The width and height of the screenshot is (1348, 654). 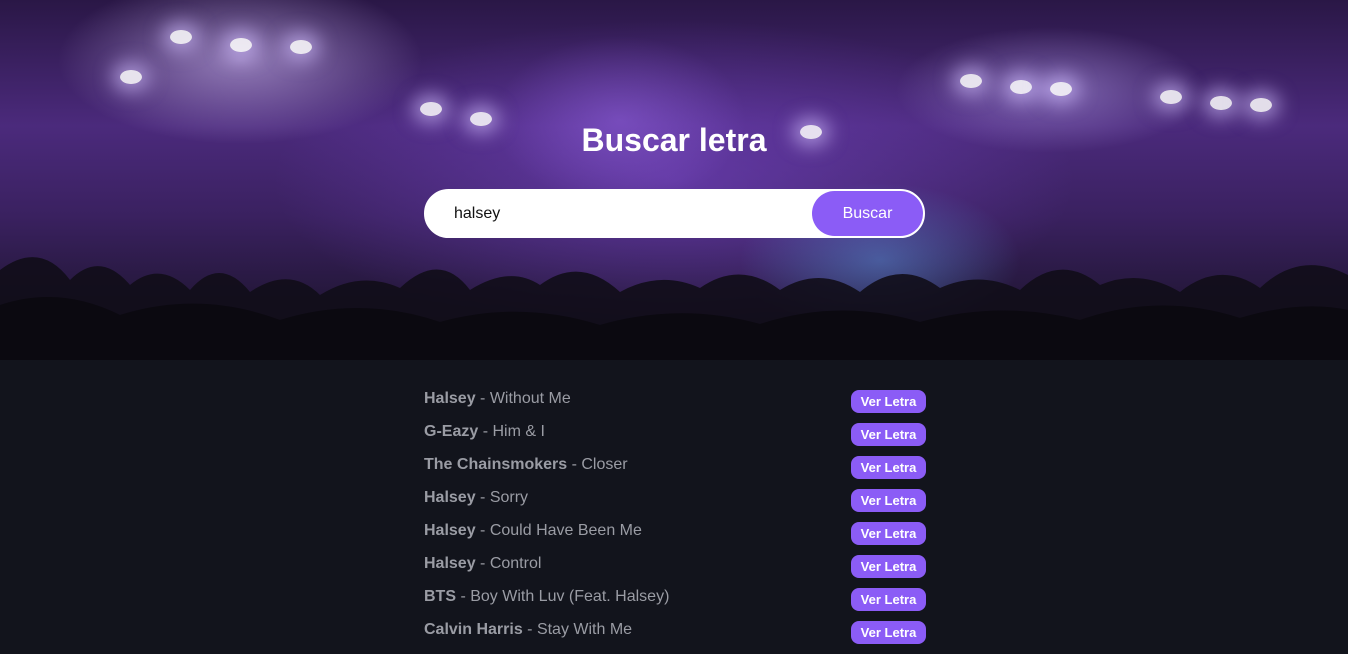 What do you see at coordinates (675, 437) in the screenshot?
I see `list-item: G-Eazy - Him & I Ver Letra` at bounding box center [675, 437].